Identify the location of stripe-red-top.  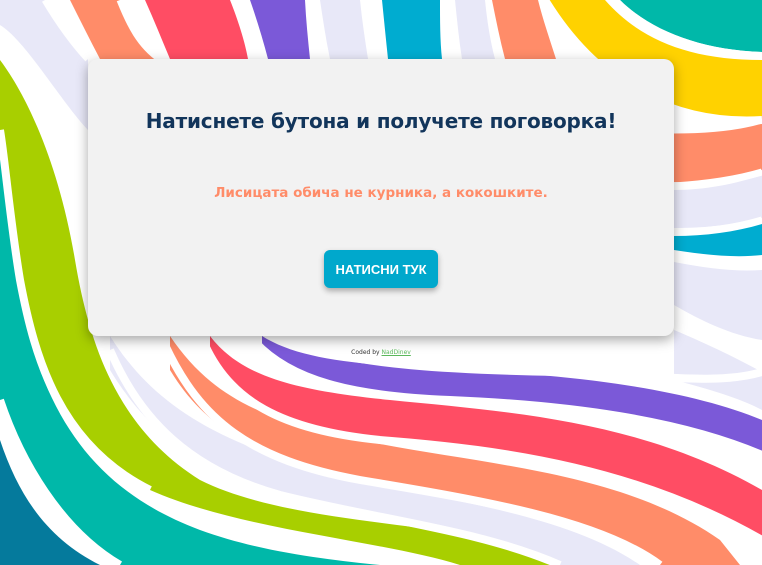
(196, 29).